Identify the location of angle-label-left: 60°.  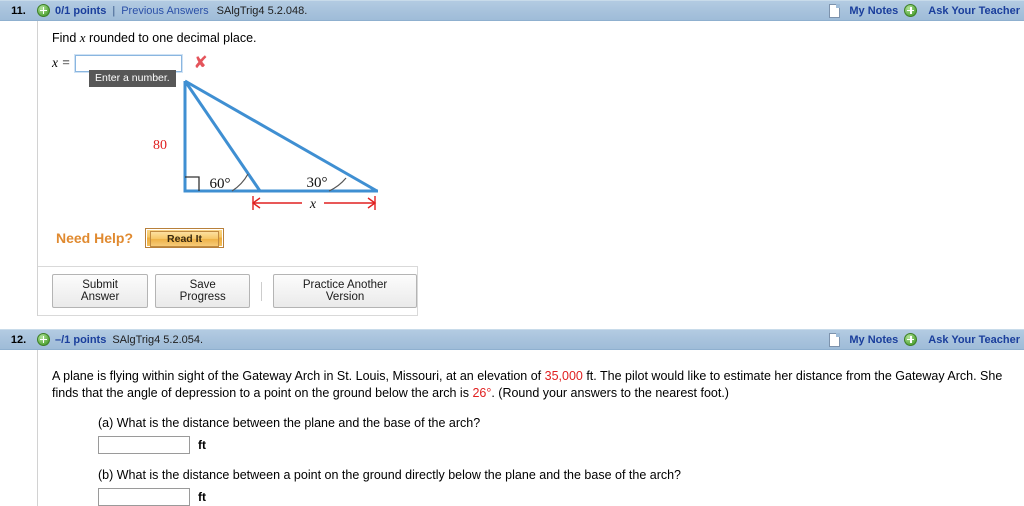
(220, 184).